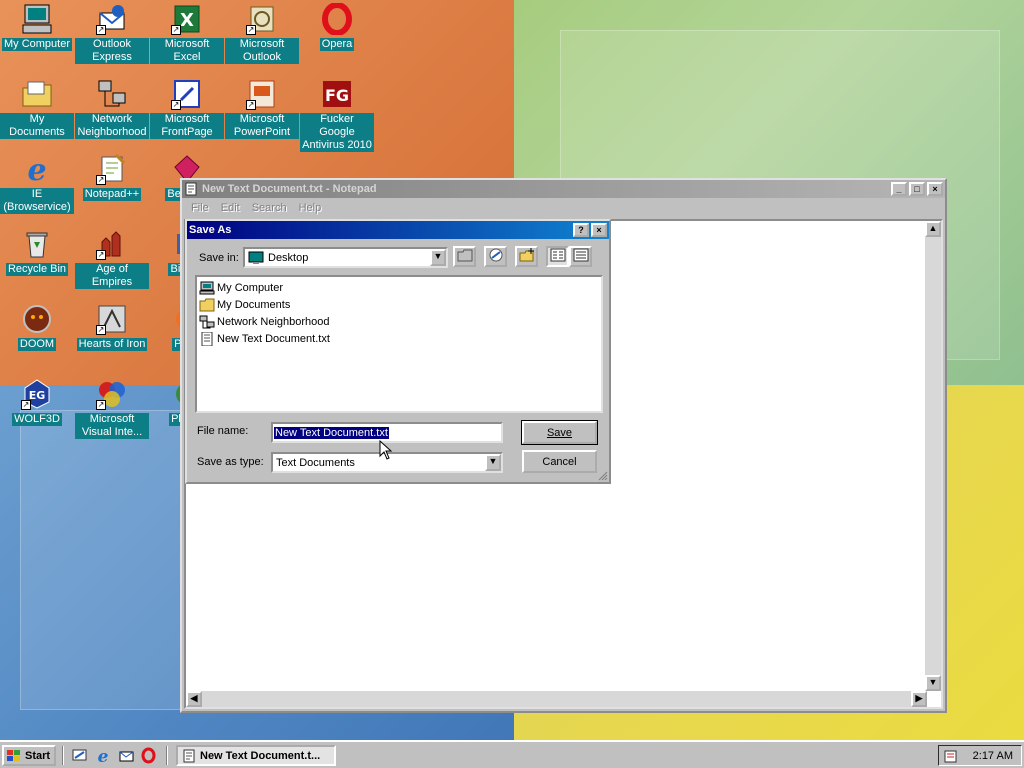 The height and width of the screenshot is (768, 1024). I want to click on desktop-icon-ie: e IE (Browservice), so click(37, 183).